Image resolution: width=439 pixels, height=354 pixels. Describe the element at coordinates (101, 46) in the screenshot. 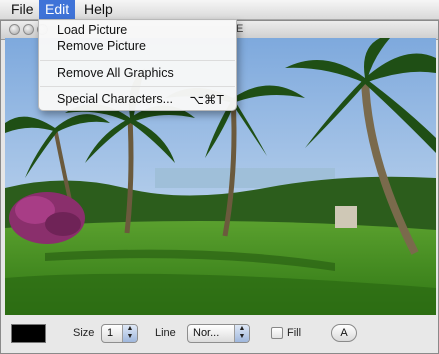

I see `menu-item-remove-picture: Remove Picture` at that location.